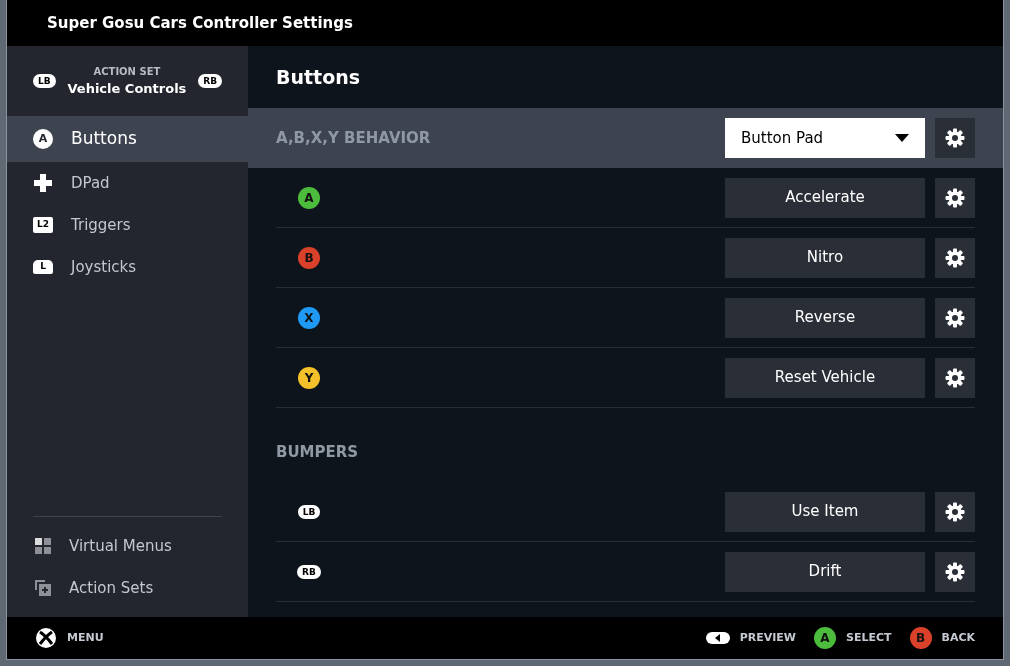  Describe the element at coordinates (43, 225) in the screenshot. I see `trigger-glyph: L2` at that location.